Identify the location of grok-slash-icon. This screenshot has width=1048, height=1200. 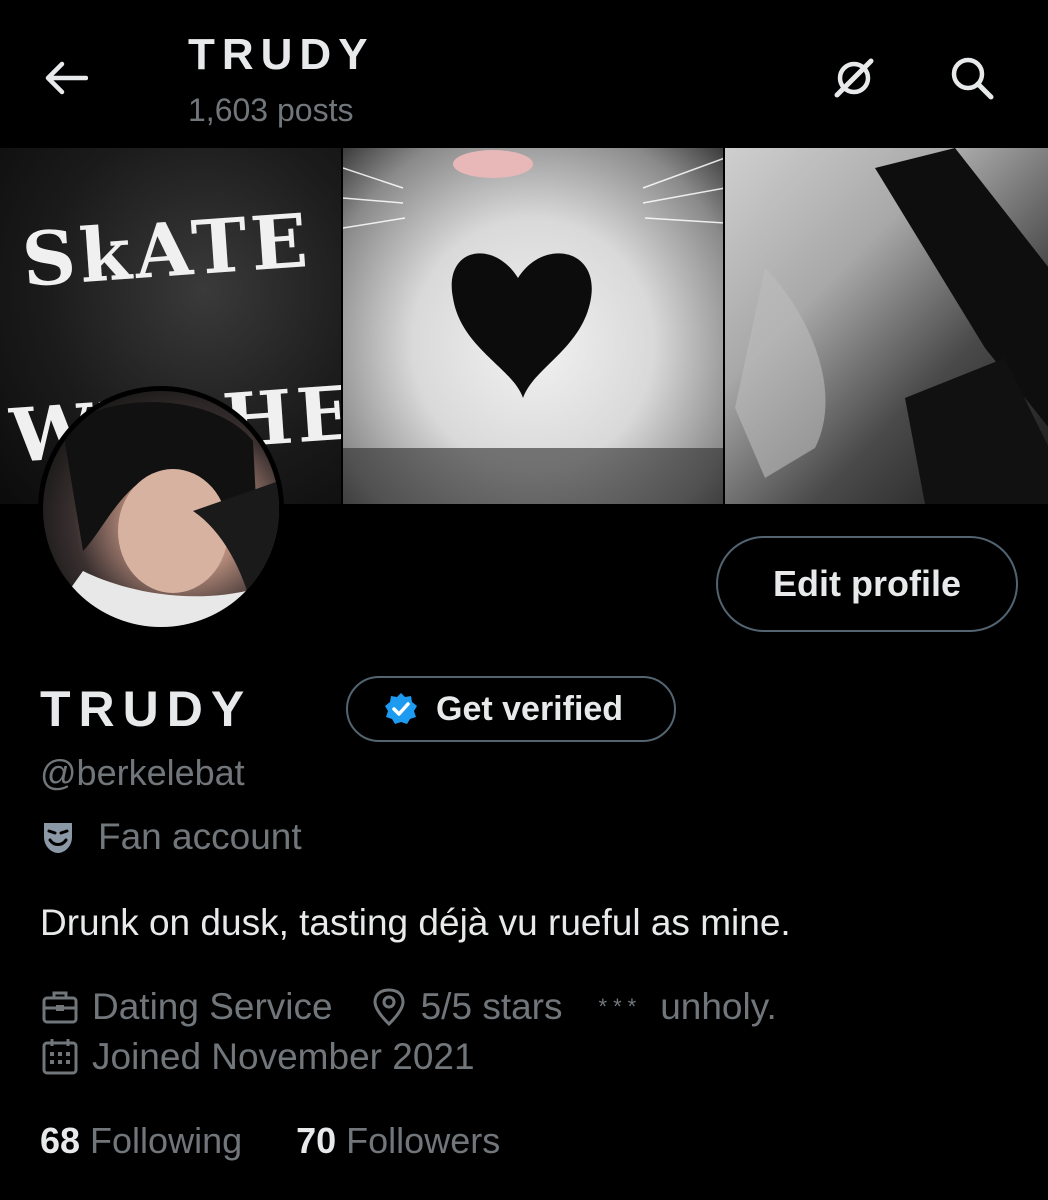
(854, 78).